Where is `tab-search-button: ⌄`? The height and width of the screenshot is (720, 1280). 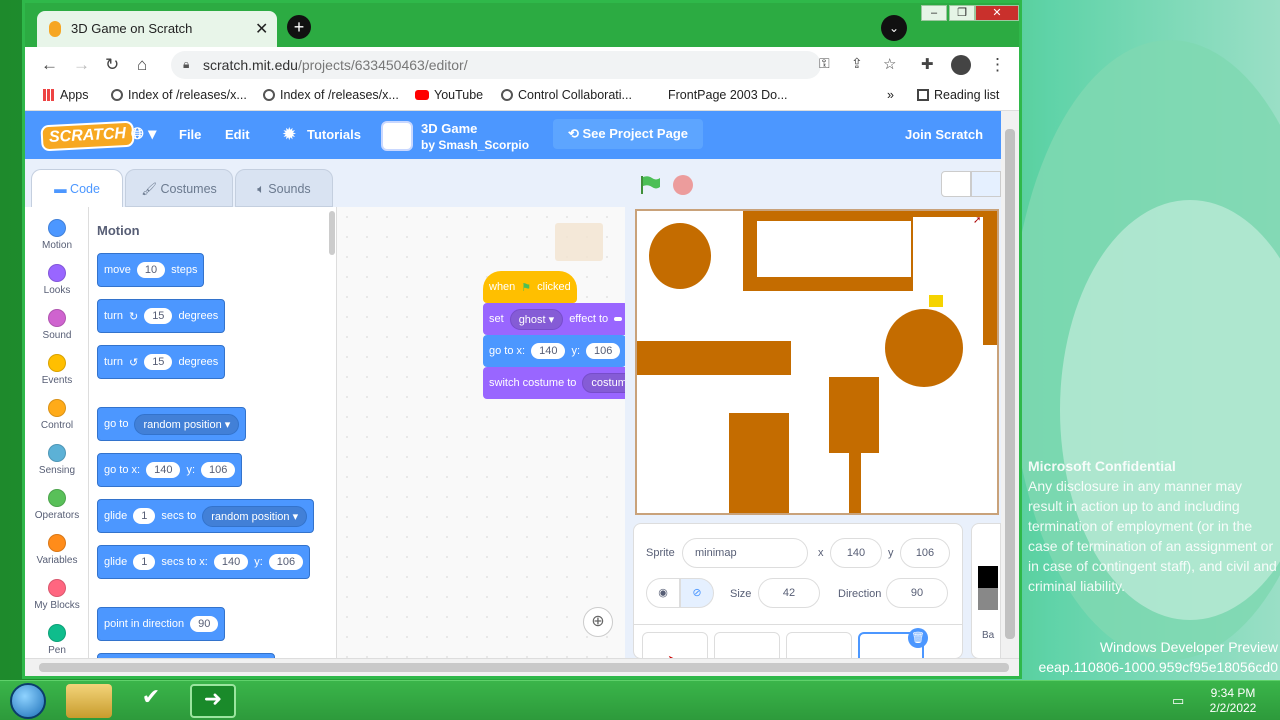
tab-search-button: ⌄ is located at coordinates (894, 28).